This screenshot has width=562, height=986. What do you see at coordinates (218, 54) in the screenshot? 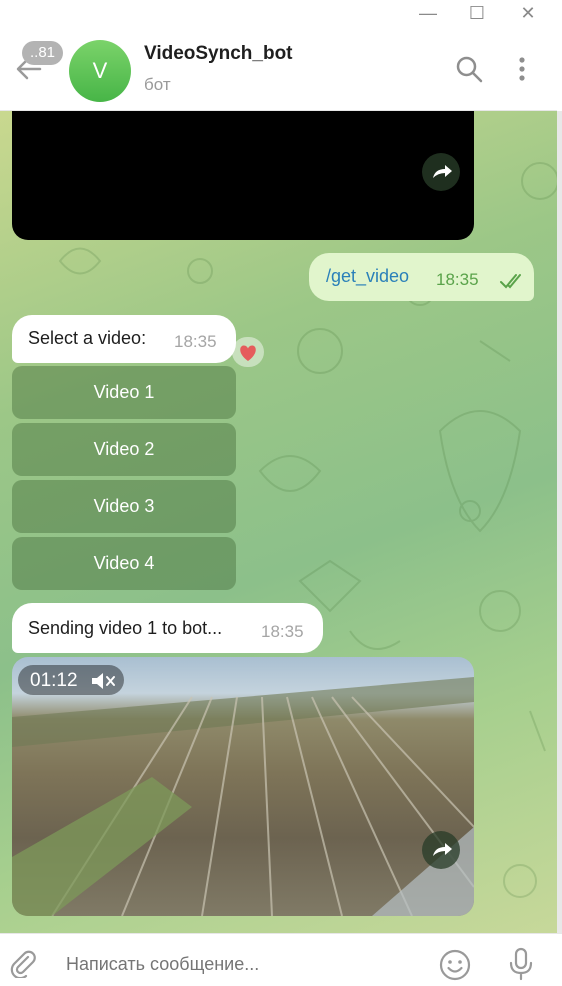
I see `chat-title: VideoSynch_bot` at bounding box center [218, 54].